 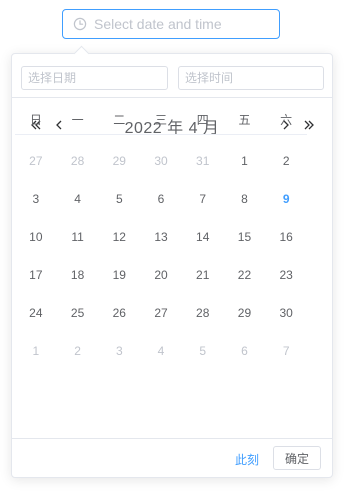 I want to click on calendar-week-row: 1234567, so click(x=161, y=351).